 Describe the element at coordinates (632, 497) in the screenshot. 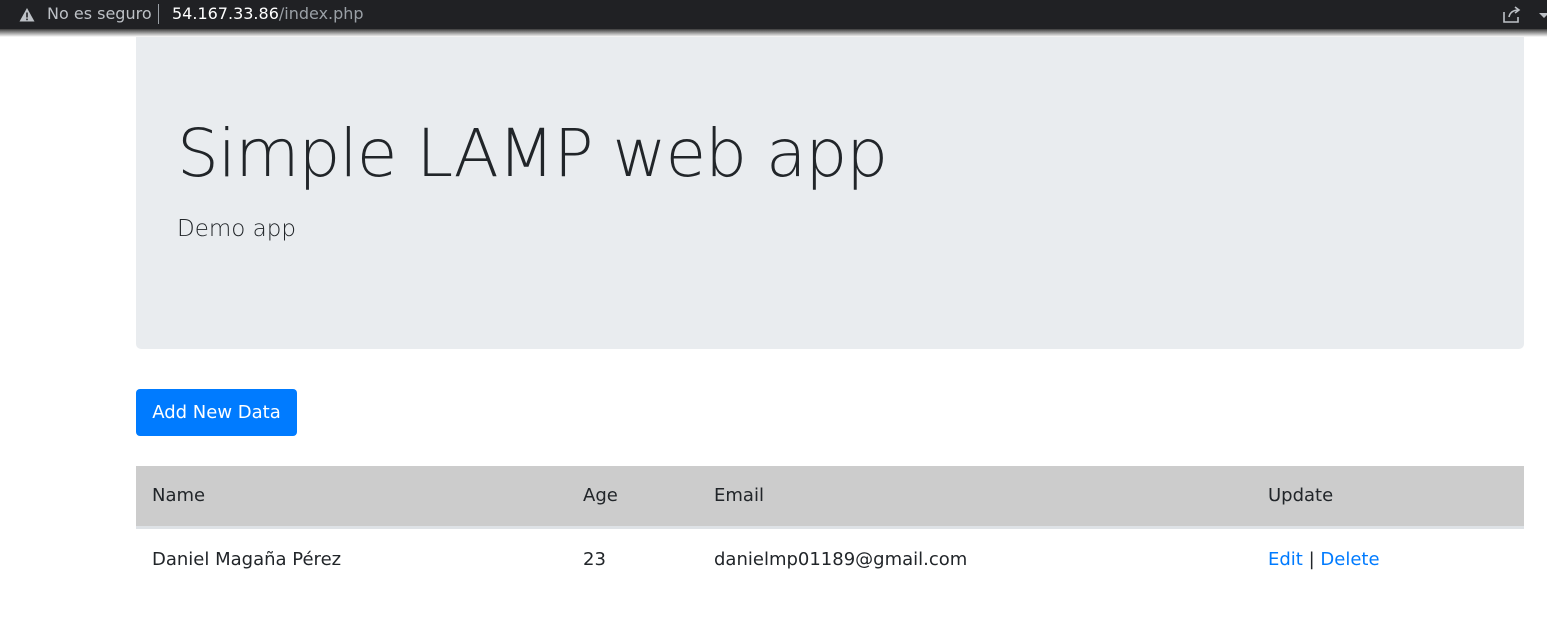

I see `header-age: Age` at that location.